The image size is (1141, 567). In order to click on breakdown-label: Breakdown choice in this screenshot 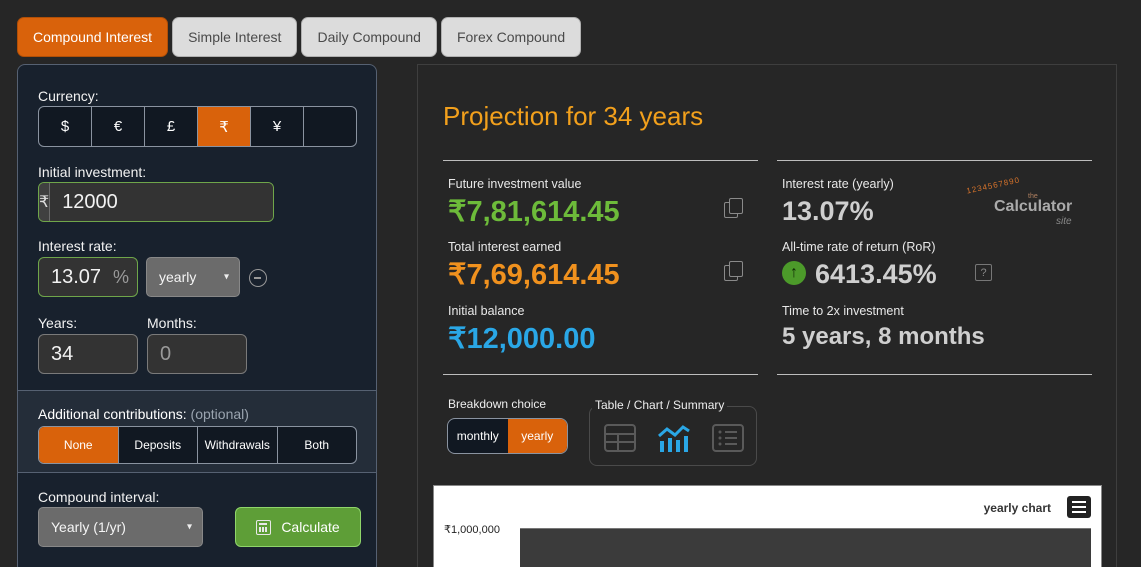, I will do `click(497, 404)`.